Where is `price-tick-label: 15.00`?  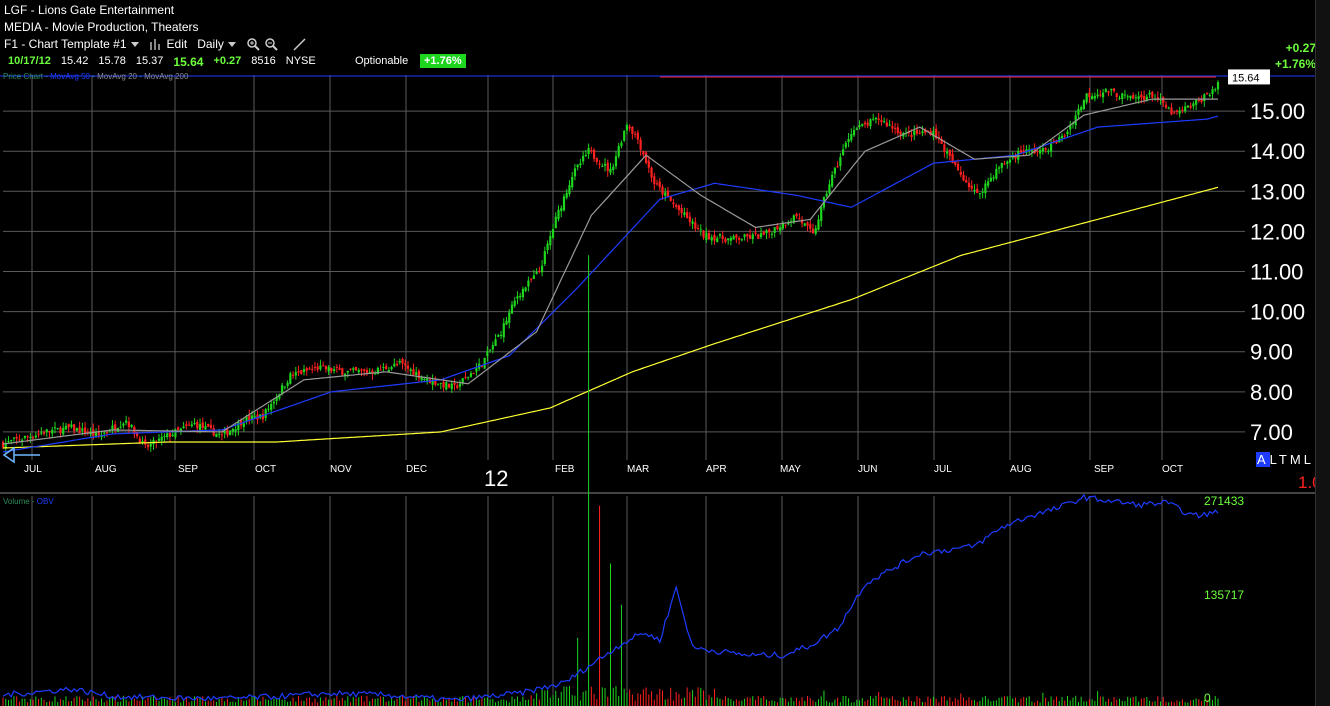 price-tick-label: 15.00 is located at coordinates (1277, 111).